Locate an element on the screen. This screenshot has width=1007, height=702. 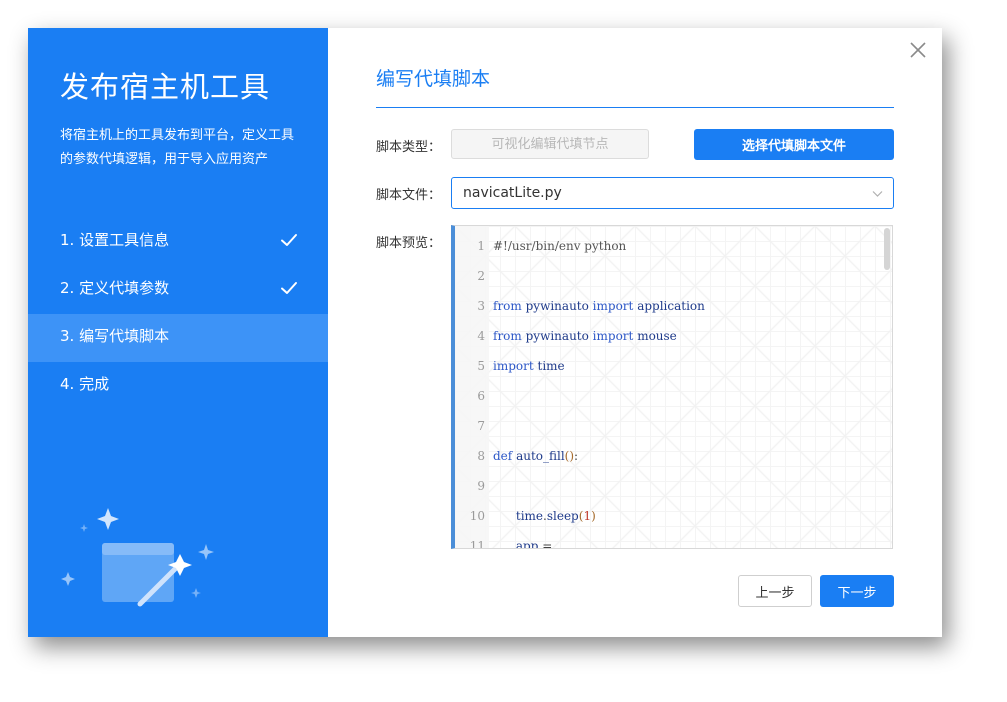
wizard-steps: 1. 设置工具信息 2. 定义代填参数 3. 编写代填脚本 4. 完成 is located at coordinates (178, 314).